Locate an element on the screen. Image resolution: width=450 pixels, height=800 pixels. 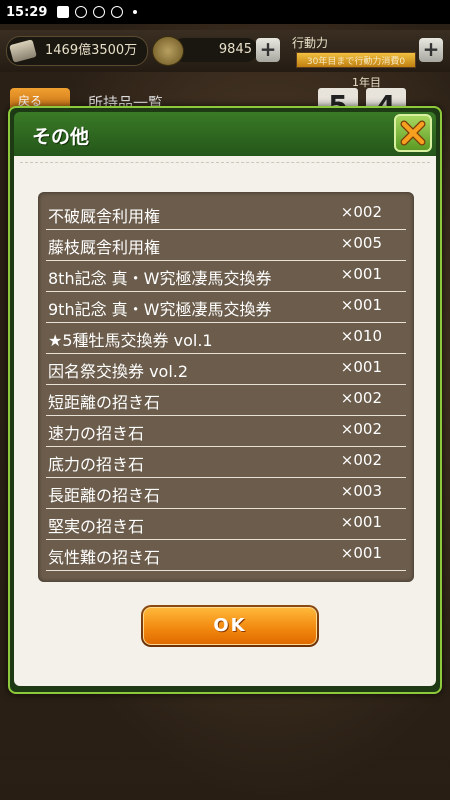
paper-edge is located at coordinates (225, 165).